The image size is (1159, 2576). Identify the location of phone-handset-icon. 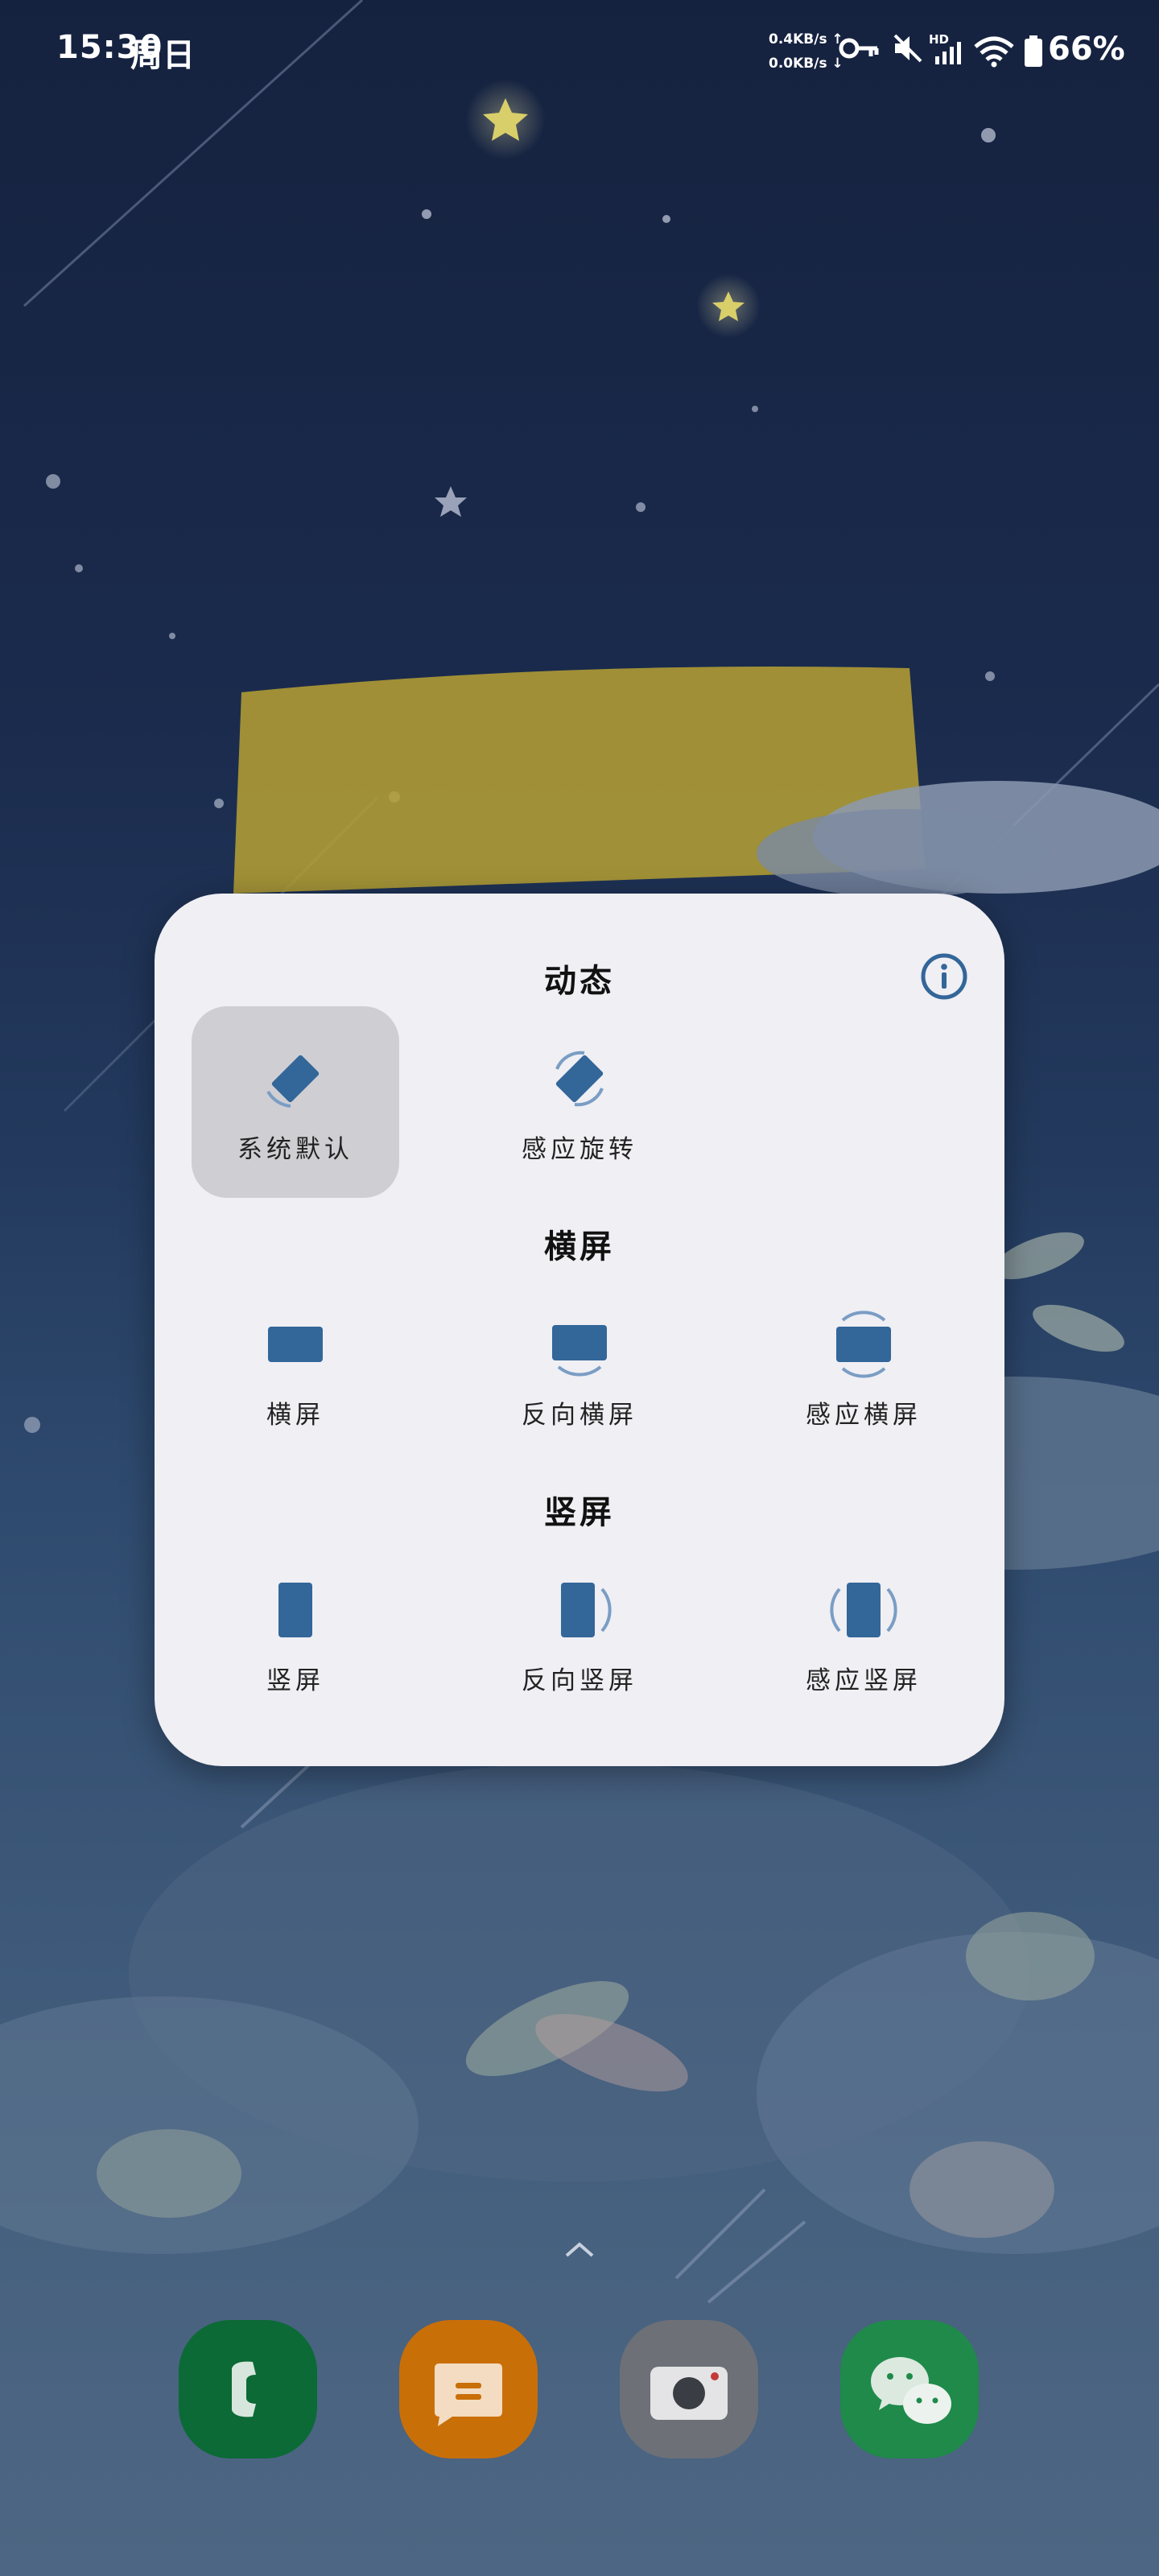
(244, 2389).